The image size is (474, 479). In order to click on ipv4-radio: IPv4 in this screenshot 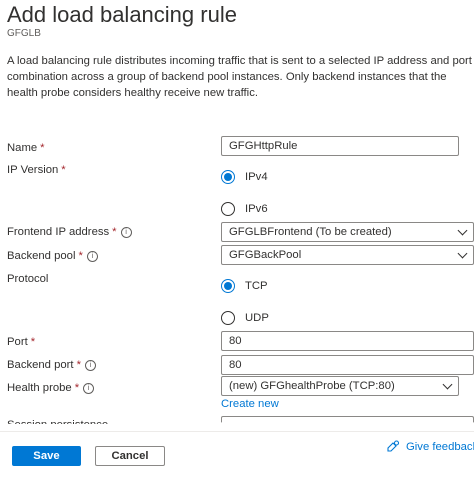, I will do `click(244, 177)`.